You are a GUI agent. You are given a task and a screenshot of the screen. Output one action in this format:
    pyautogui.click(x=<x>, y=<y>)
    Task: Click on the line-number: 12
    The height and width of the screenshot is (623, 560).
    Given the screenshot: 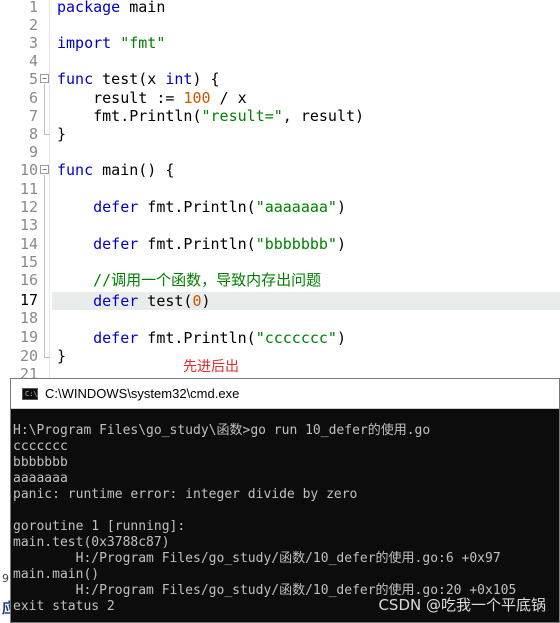 What is the action you would take?
    pyautogui.click(x=28, y=207)
    